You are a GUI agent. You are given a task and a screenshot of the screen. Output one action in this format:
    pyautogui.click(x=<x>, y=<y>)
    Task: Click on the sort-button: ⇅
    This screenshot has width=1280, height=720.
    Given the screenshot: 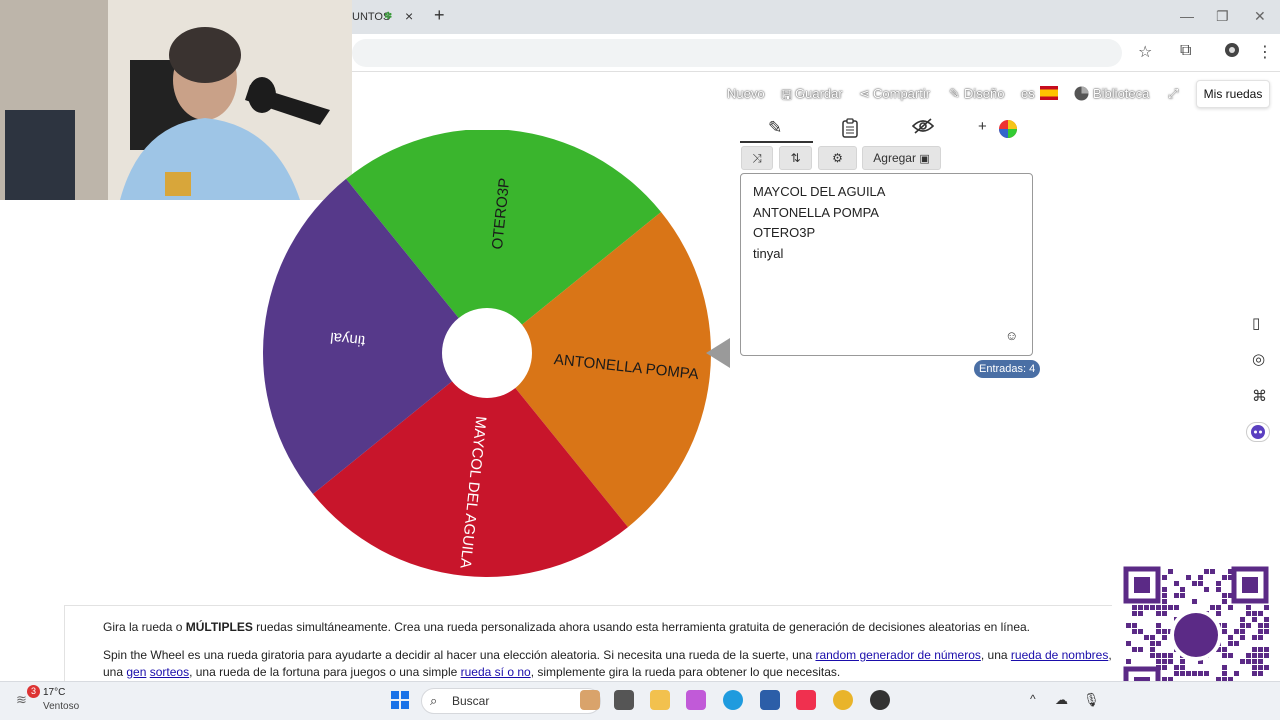 What is the action you would take?
    pyautogui.click(x=795, y=158)
    